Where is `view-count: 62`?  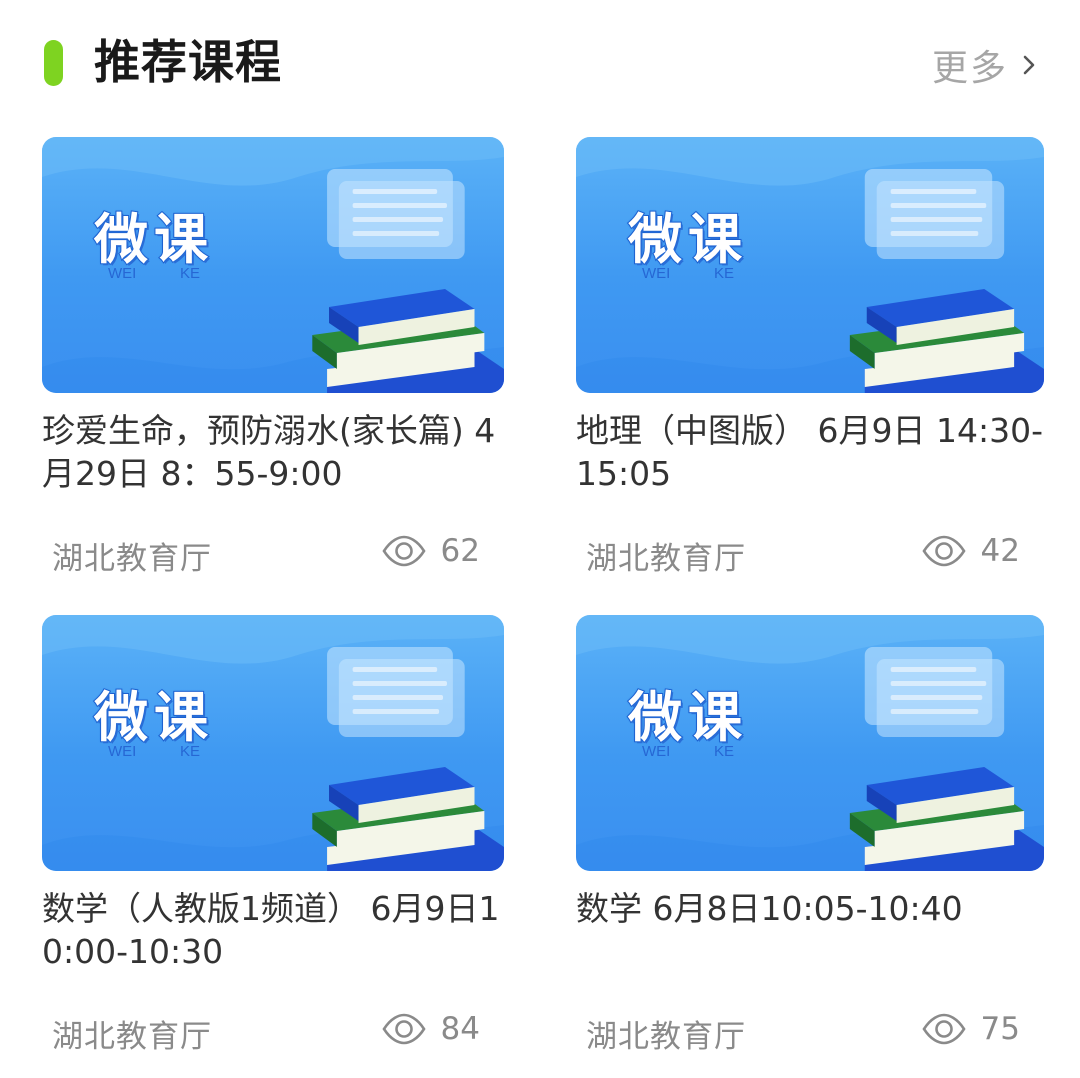
view-count: 62 is located at coordinates (460, 551).